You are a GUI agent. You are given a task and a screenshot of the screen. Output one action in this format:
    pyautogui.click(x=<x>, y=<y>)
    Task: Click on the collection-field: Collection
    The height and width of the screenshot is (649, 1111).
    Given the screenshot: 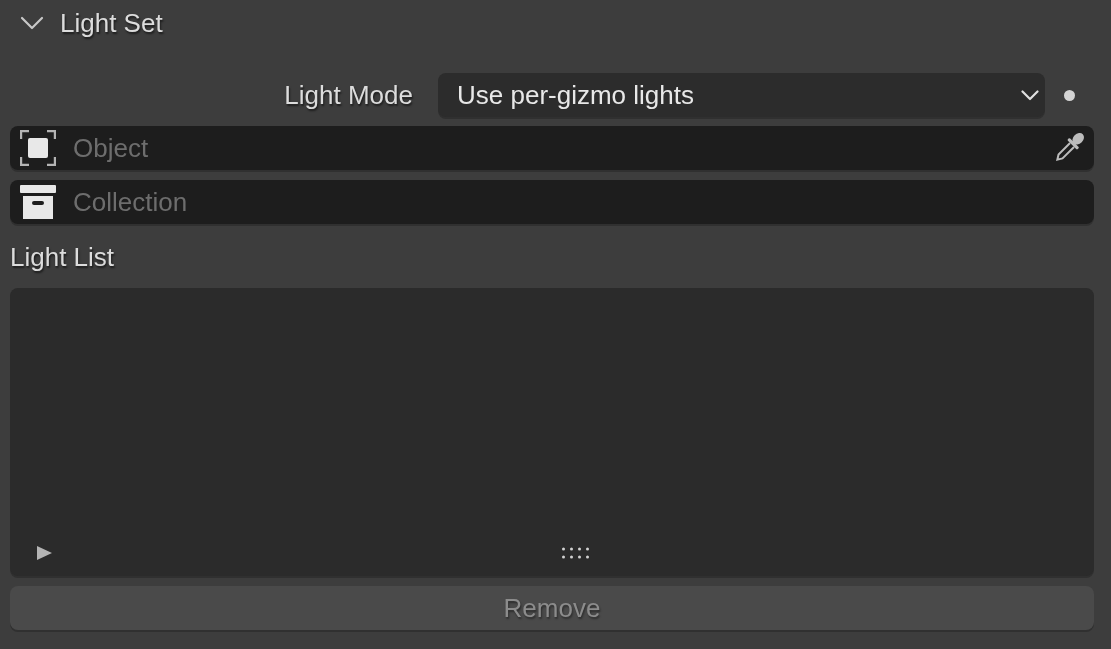 What is the action you would take?
    pyautogui.click(x=552, y=202)
    